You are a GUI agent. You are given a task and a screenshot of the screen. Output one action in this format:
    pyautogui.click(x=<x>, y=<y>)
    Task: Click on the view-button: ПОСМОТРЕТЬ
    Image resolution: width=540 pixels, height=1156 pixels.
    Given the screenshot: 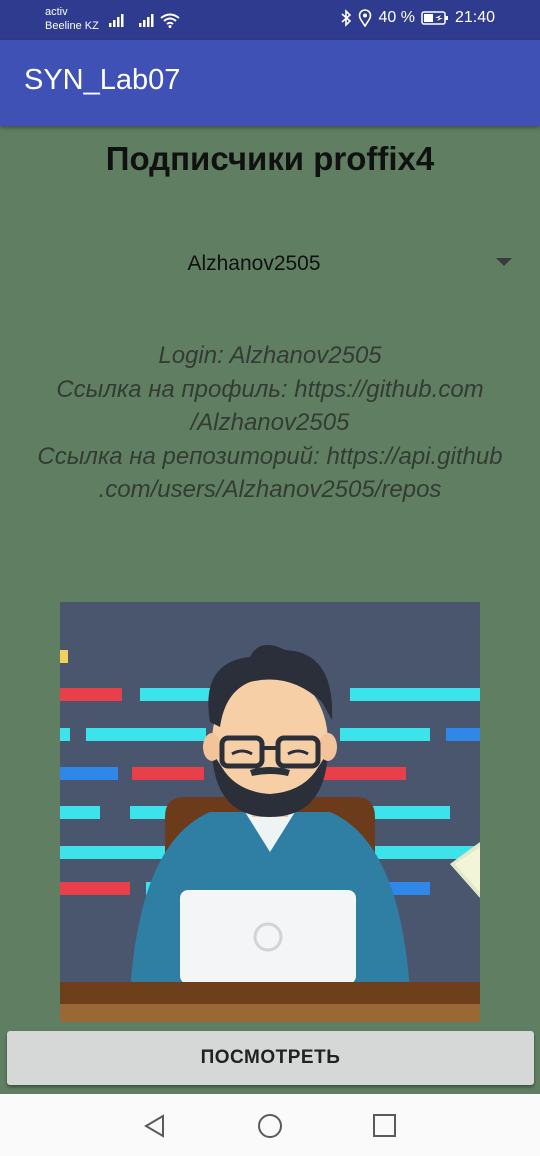 What is the action you would take?
    pyautogui.click(x=270, y=1058)
    